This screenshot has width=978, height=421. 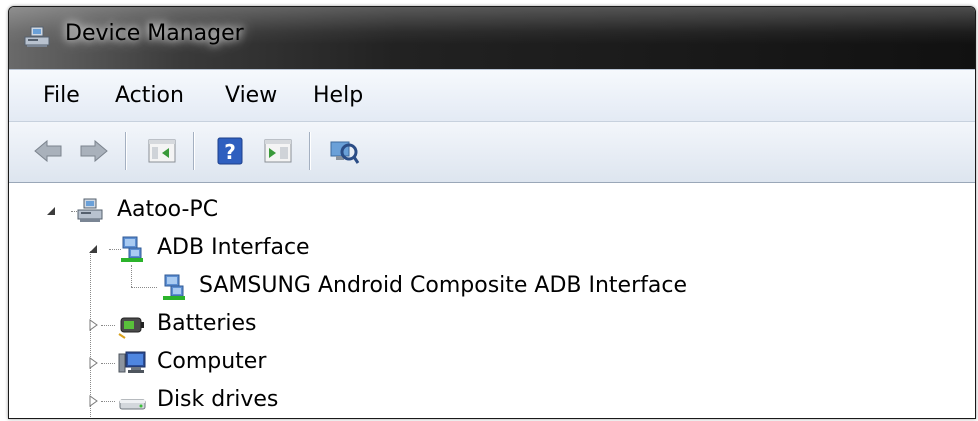 I want to click on tree-node-label: Batteries, so click(x=207, y=323).